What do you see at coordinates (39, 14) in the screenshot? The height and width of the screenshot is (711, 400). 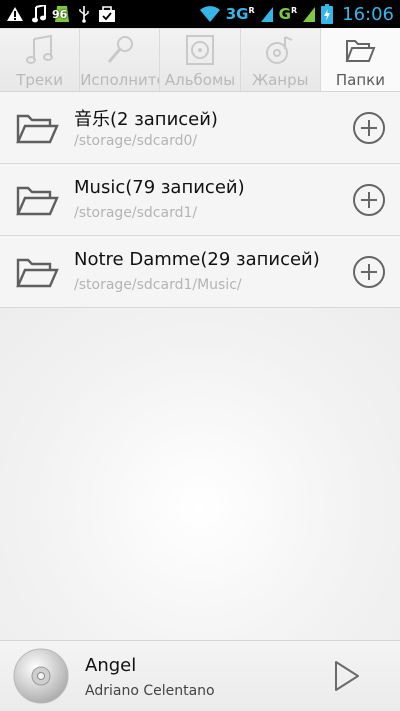 I see `music-note-icon` at bounding box center [39, 14].